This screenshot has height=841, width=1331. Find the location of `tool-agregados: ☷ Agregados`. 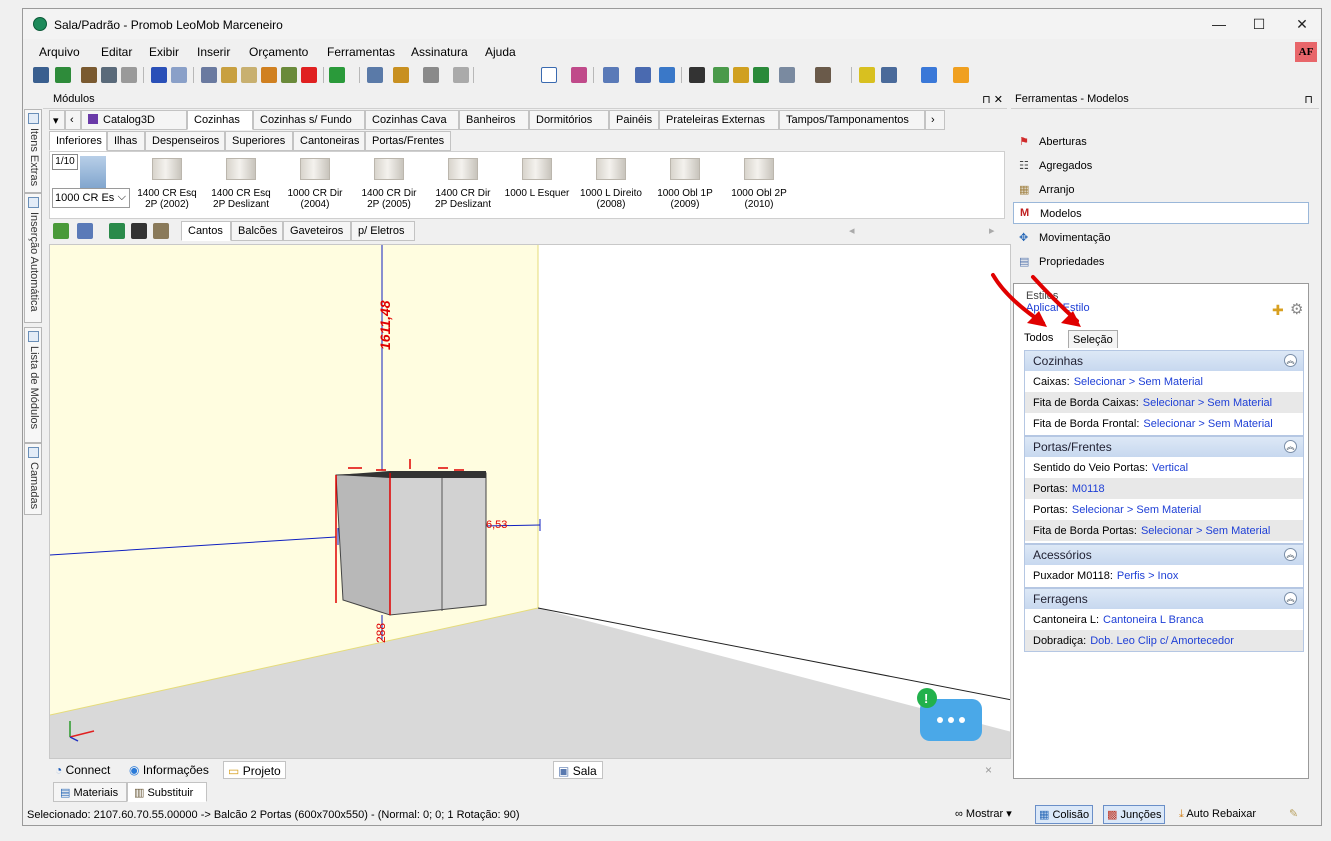

tool-agregados: ☷ Agregados is located at coordinates (1161, 166).